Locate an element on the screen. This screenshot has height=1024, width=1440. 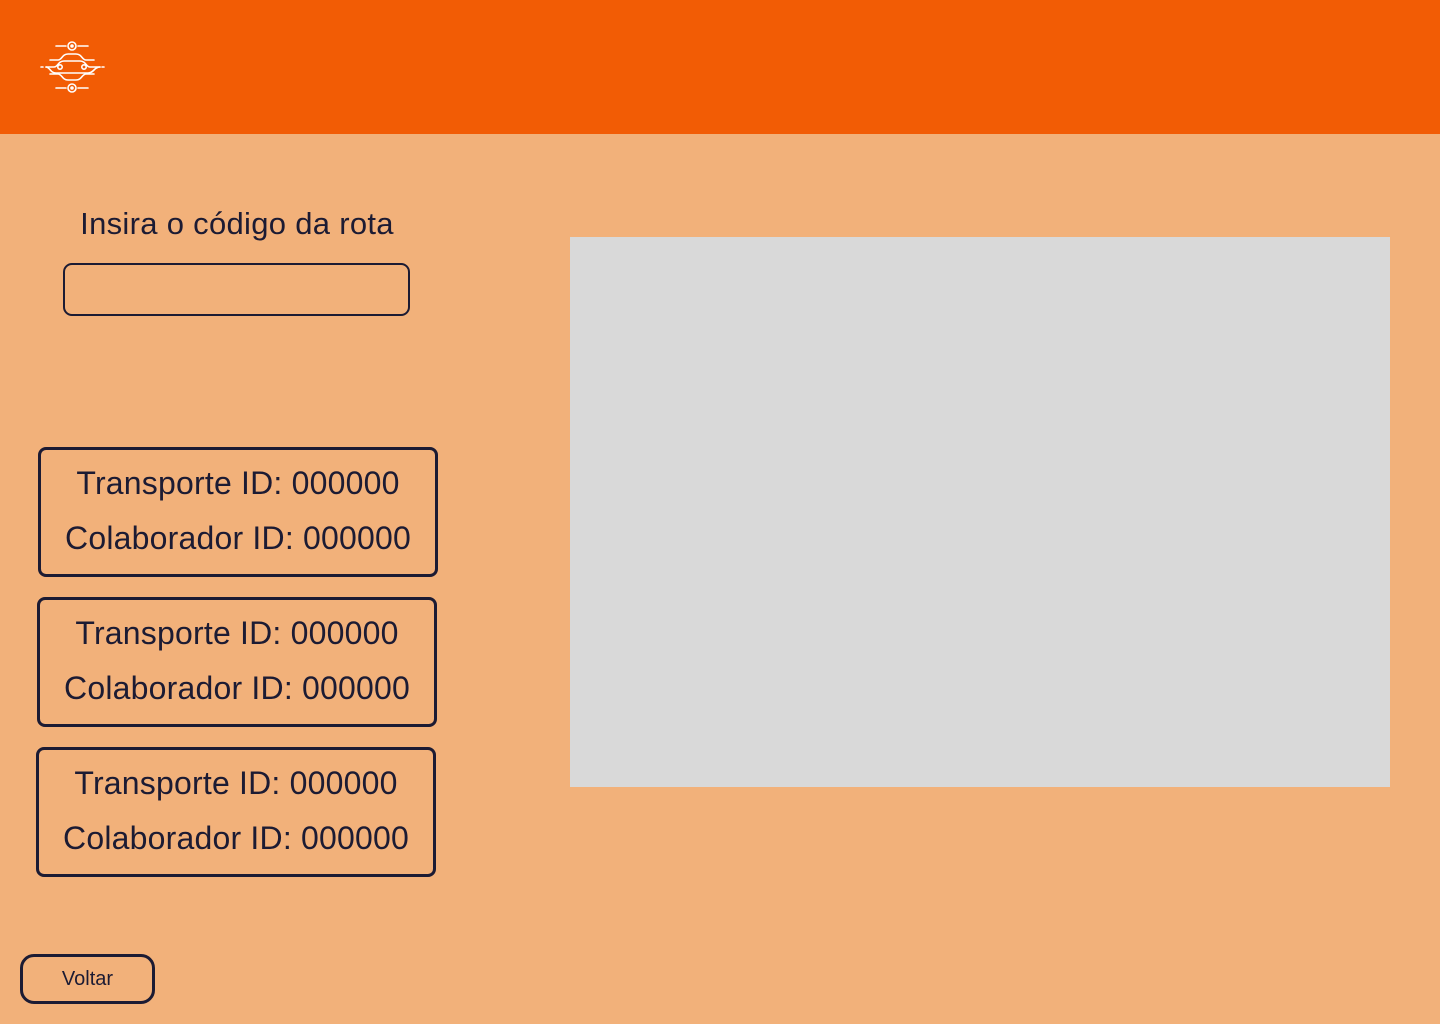
route-code-input is located at coordinates (236, 289).